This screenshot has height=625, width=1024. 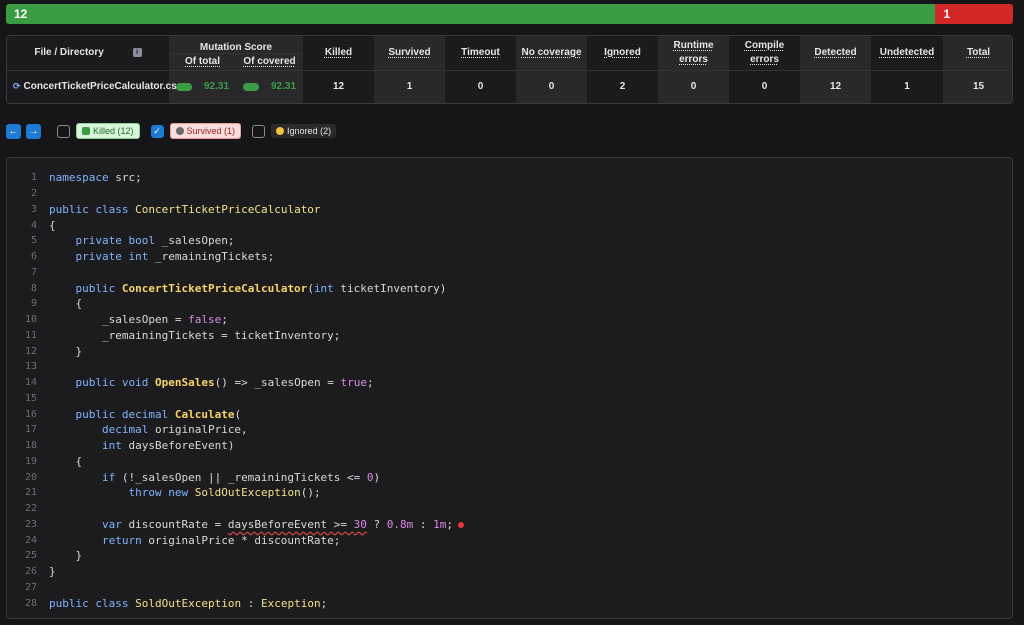 I want to click on arrow-left-icon: ←, so click(x=13, y=131).